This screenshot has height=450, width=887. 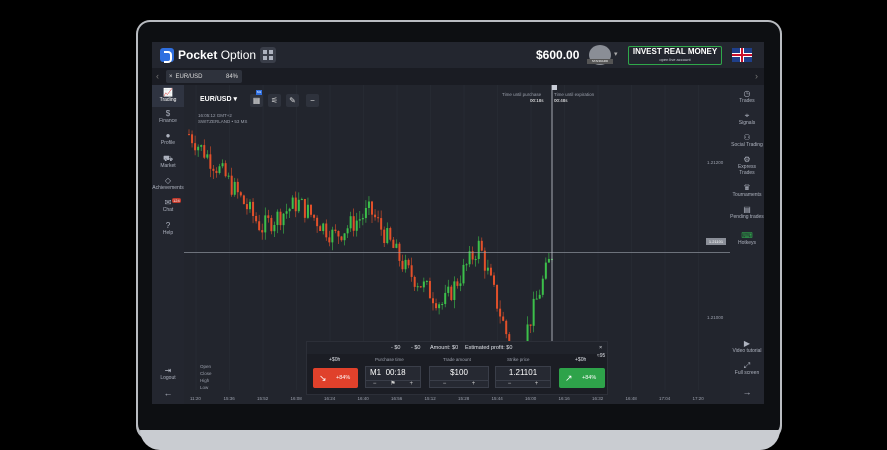 What do you see at coordinates (742, 55) in the screenshot?
I see `uk-flag-icon` at bounding box center [742, 55].